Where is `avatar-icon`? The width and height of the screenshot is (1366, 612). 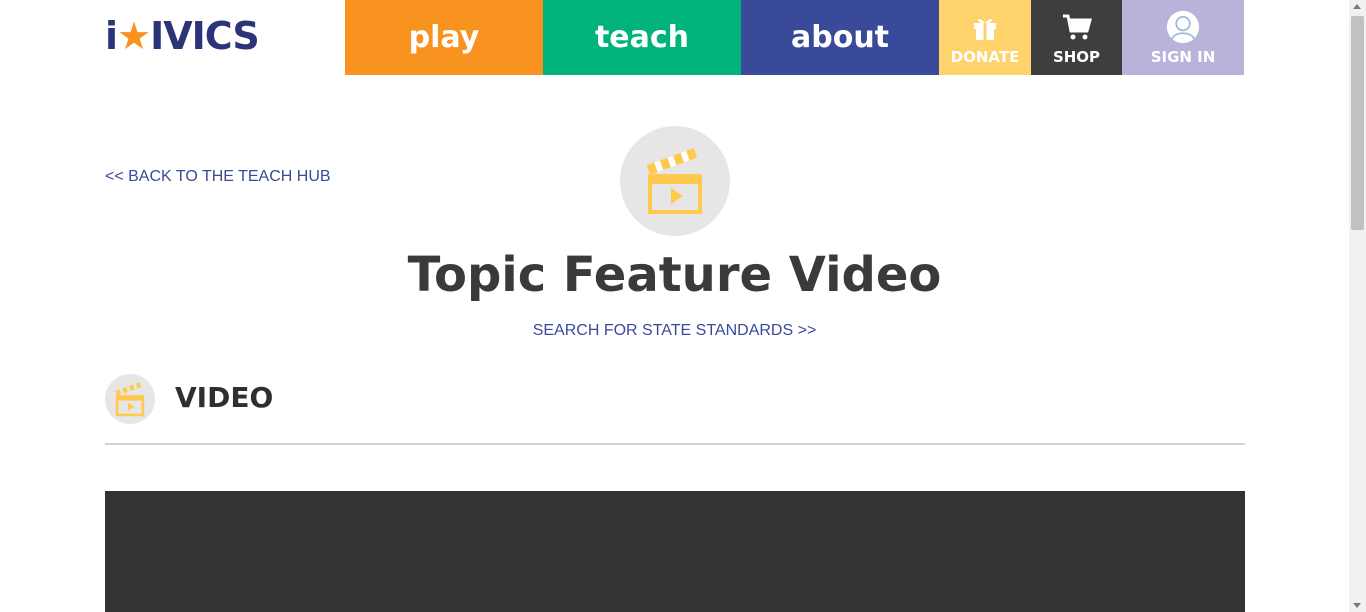
avatar-icon is located at coordinates (1183, 27).